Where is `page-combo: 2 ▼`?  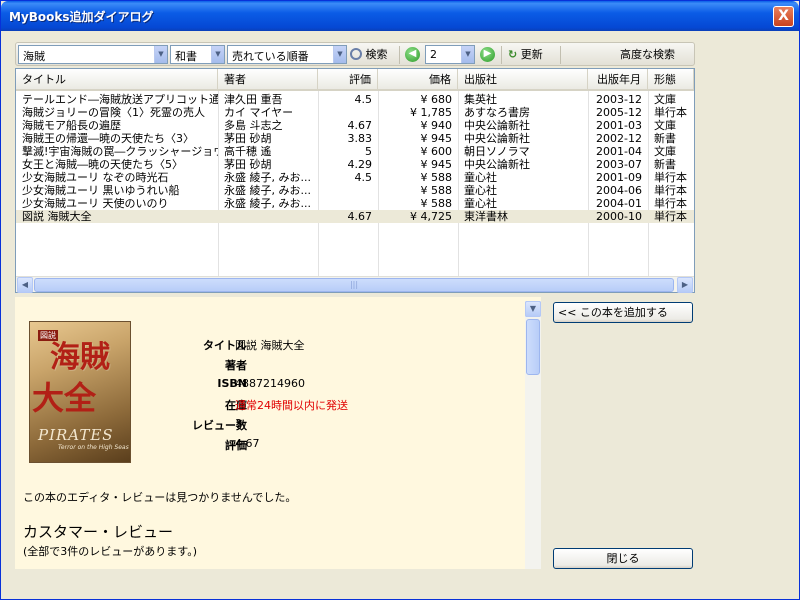
page-combo: 2 ▼ is located at coordinates (450, 54).